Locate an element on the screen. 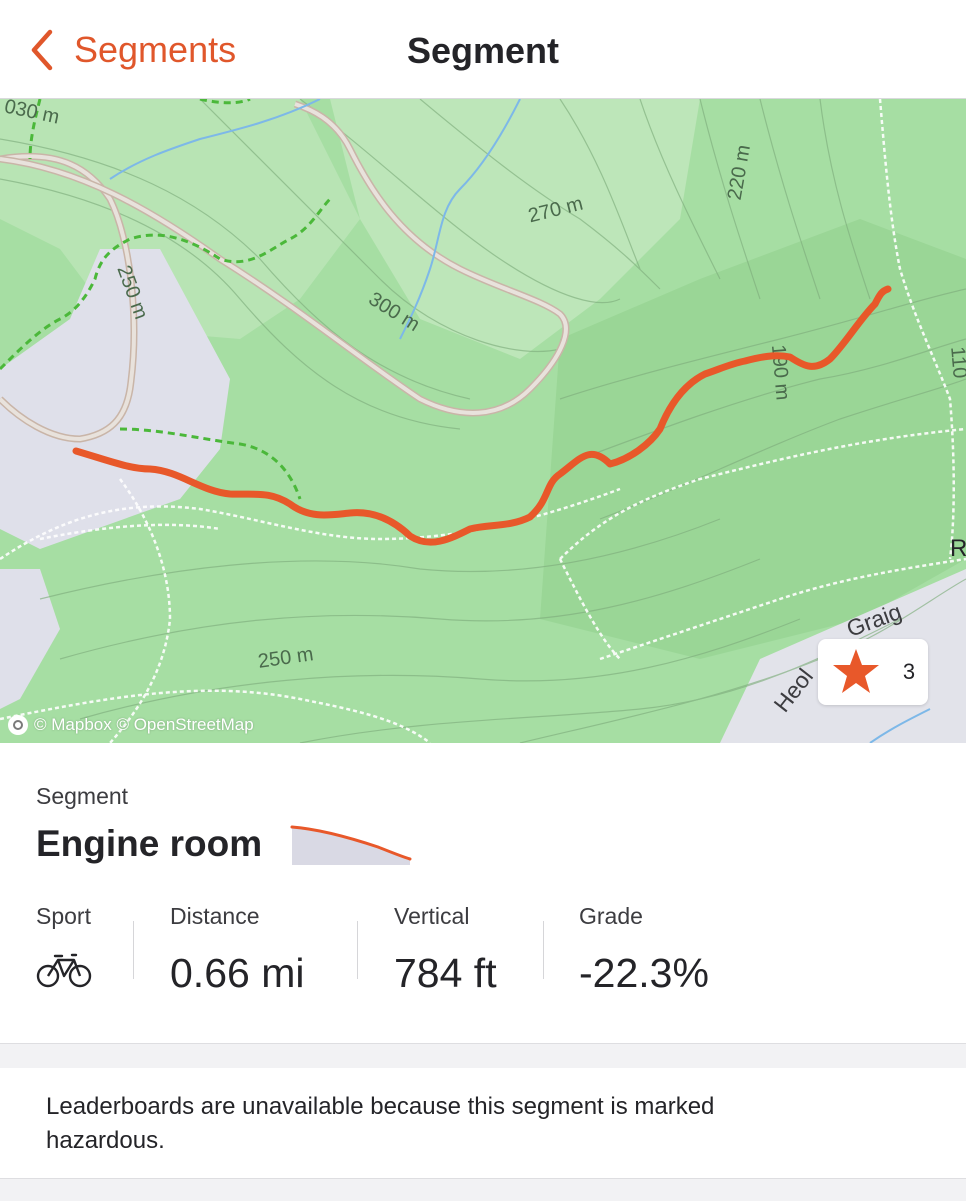 This screenshot has width=966, height=1201. contour-label: 190 m is located at coordinates (780, 372).